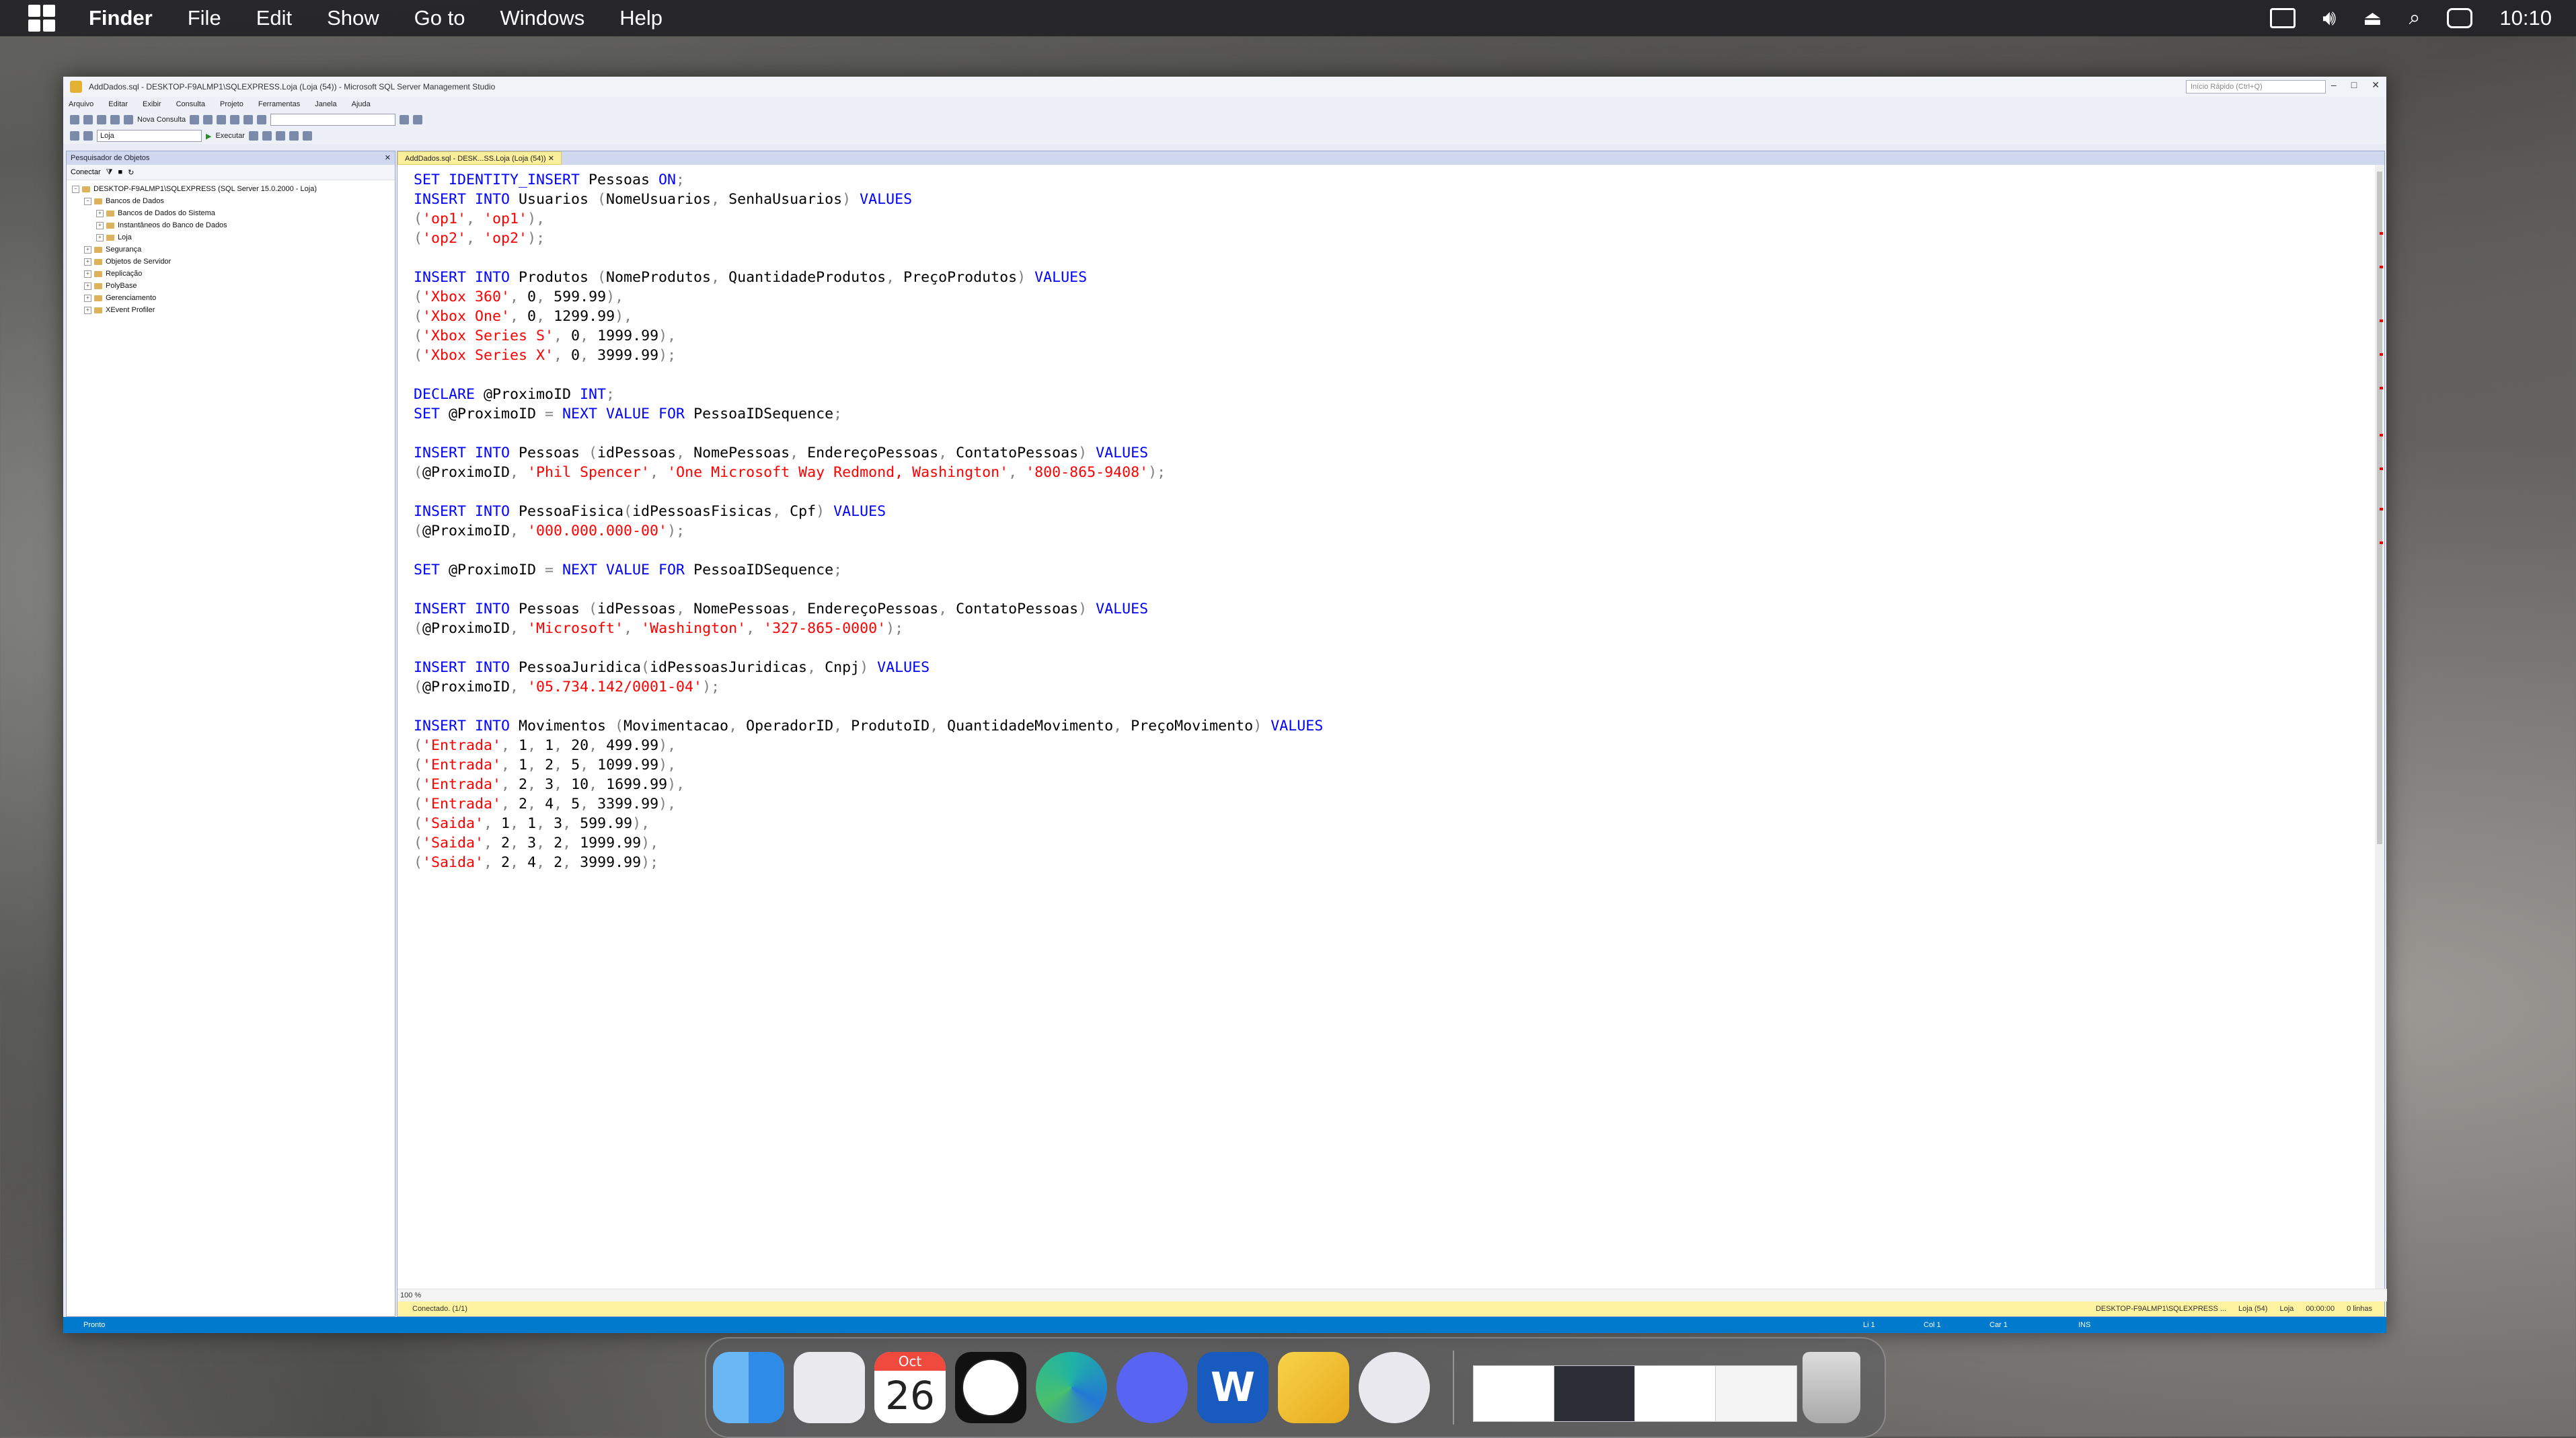 The height and width of the screenshot is (1438, 2576). Describe the element at coordinates (208, 136) in the screenshot. I see `execute-icon: ▶` at that location.